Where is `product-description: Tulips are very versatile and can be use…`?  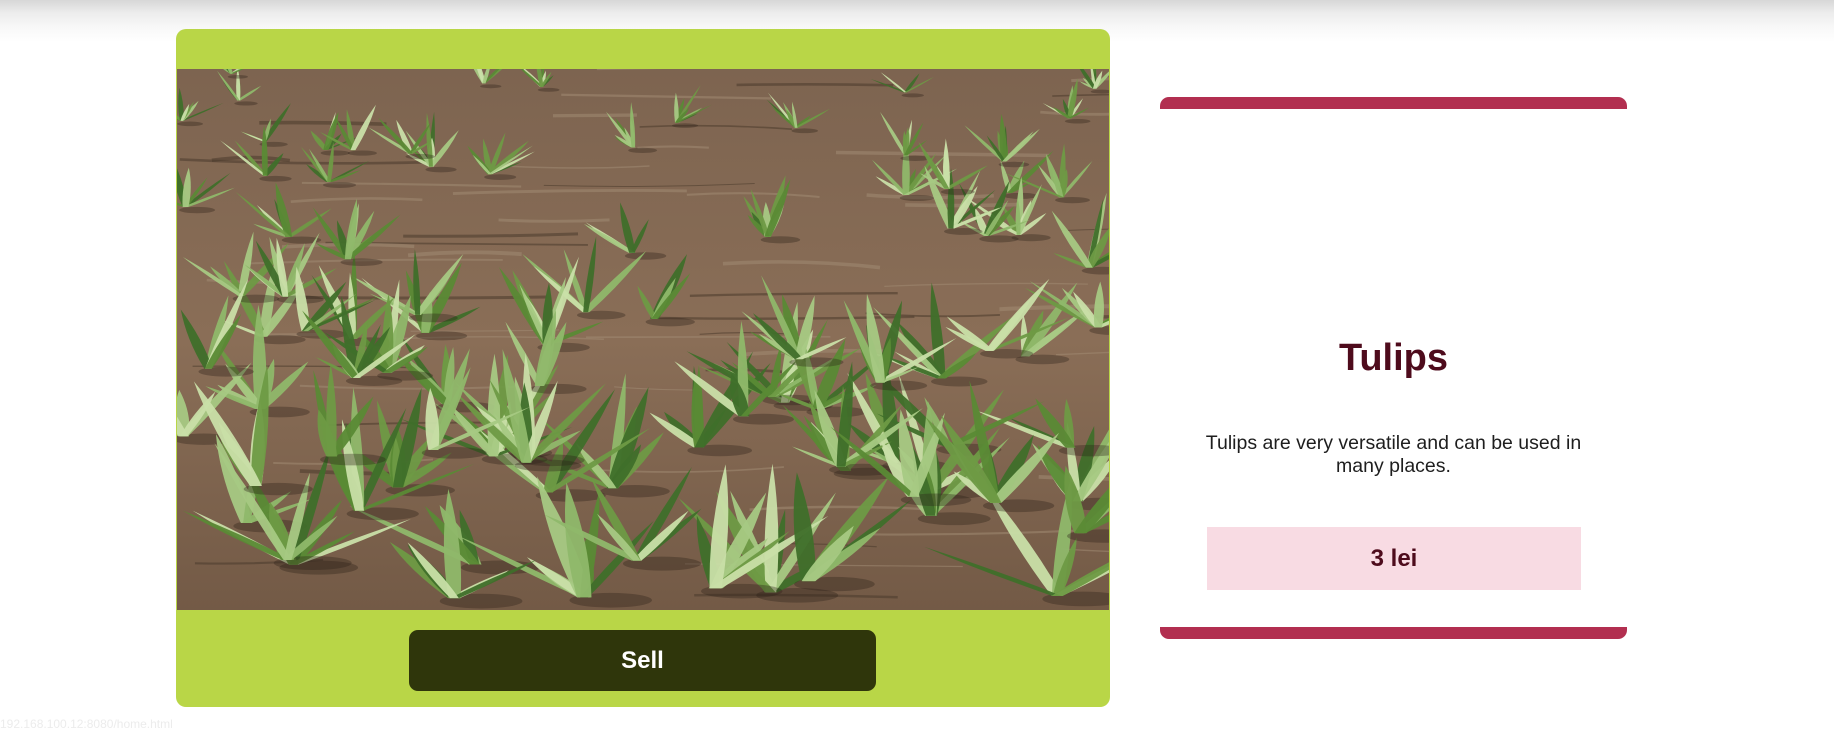 product-description: Tulips are very versatile and can be use… is located at coordinates (1393, 454).